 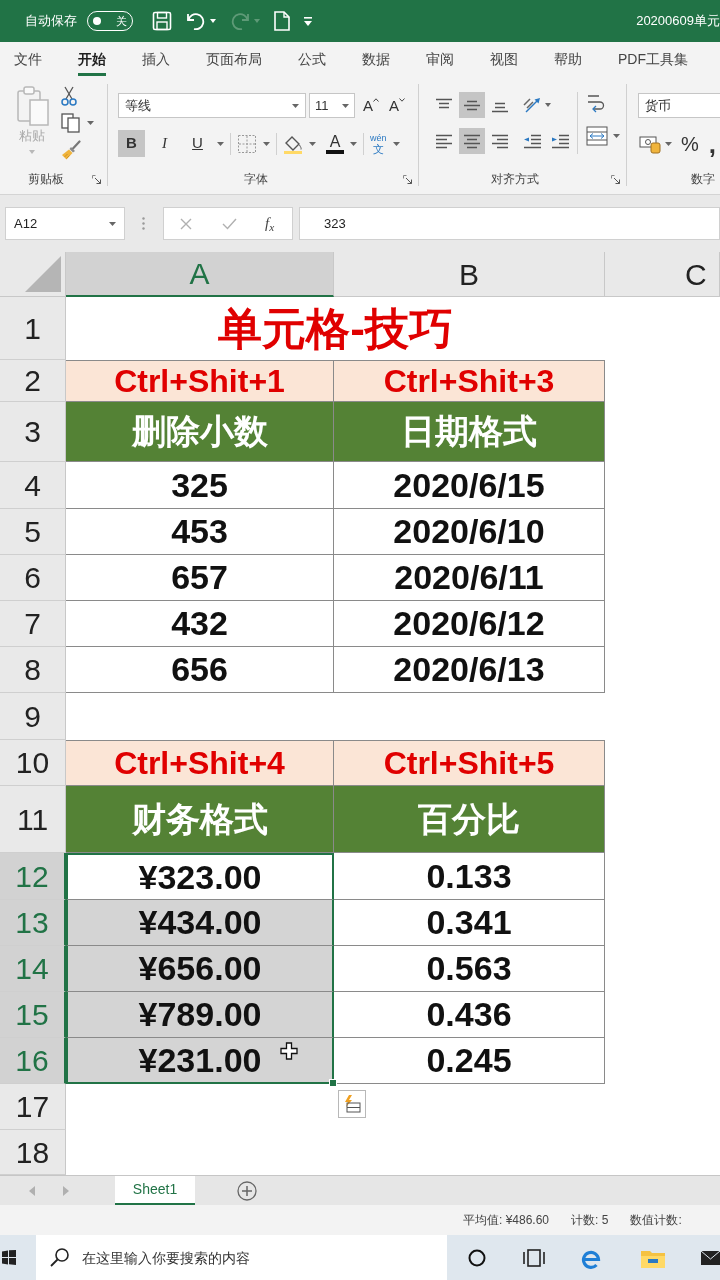 What do you see at coordinates (650, 143) in the screenshot?
I see `banknote-icon` at bounding box center [650, 143].